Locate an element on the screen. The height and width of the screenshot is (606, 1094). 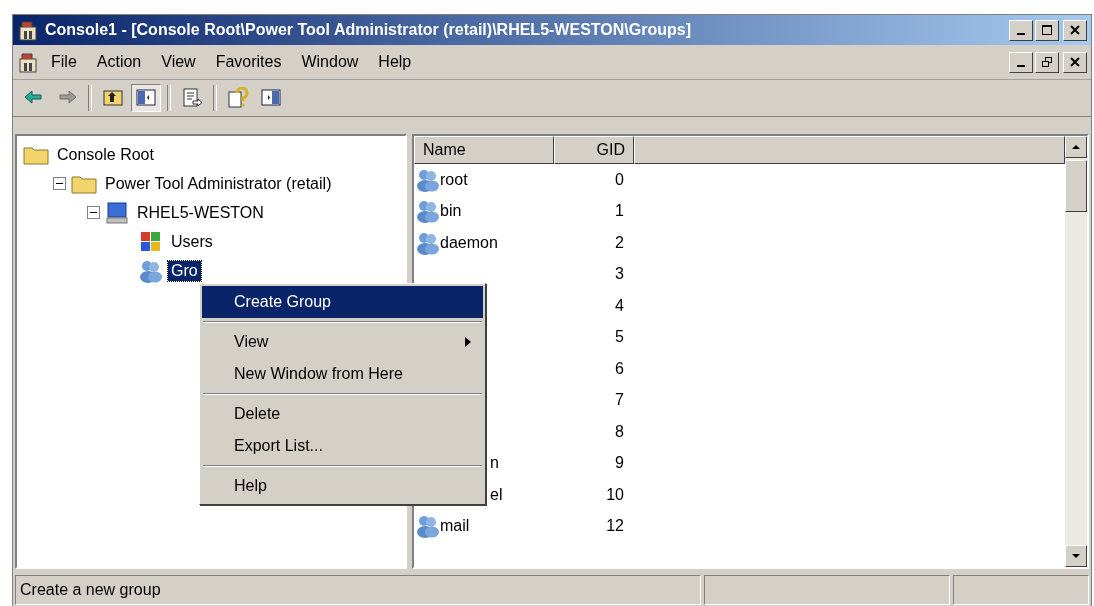
menu-item: Window is located at coordinates (330, 62).